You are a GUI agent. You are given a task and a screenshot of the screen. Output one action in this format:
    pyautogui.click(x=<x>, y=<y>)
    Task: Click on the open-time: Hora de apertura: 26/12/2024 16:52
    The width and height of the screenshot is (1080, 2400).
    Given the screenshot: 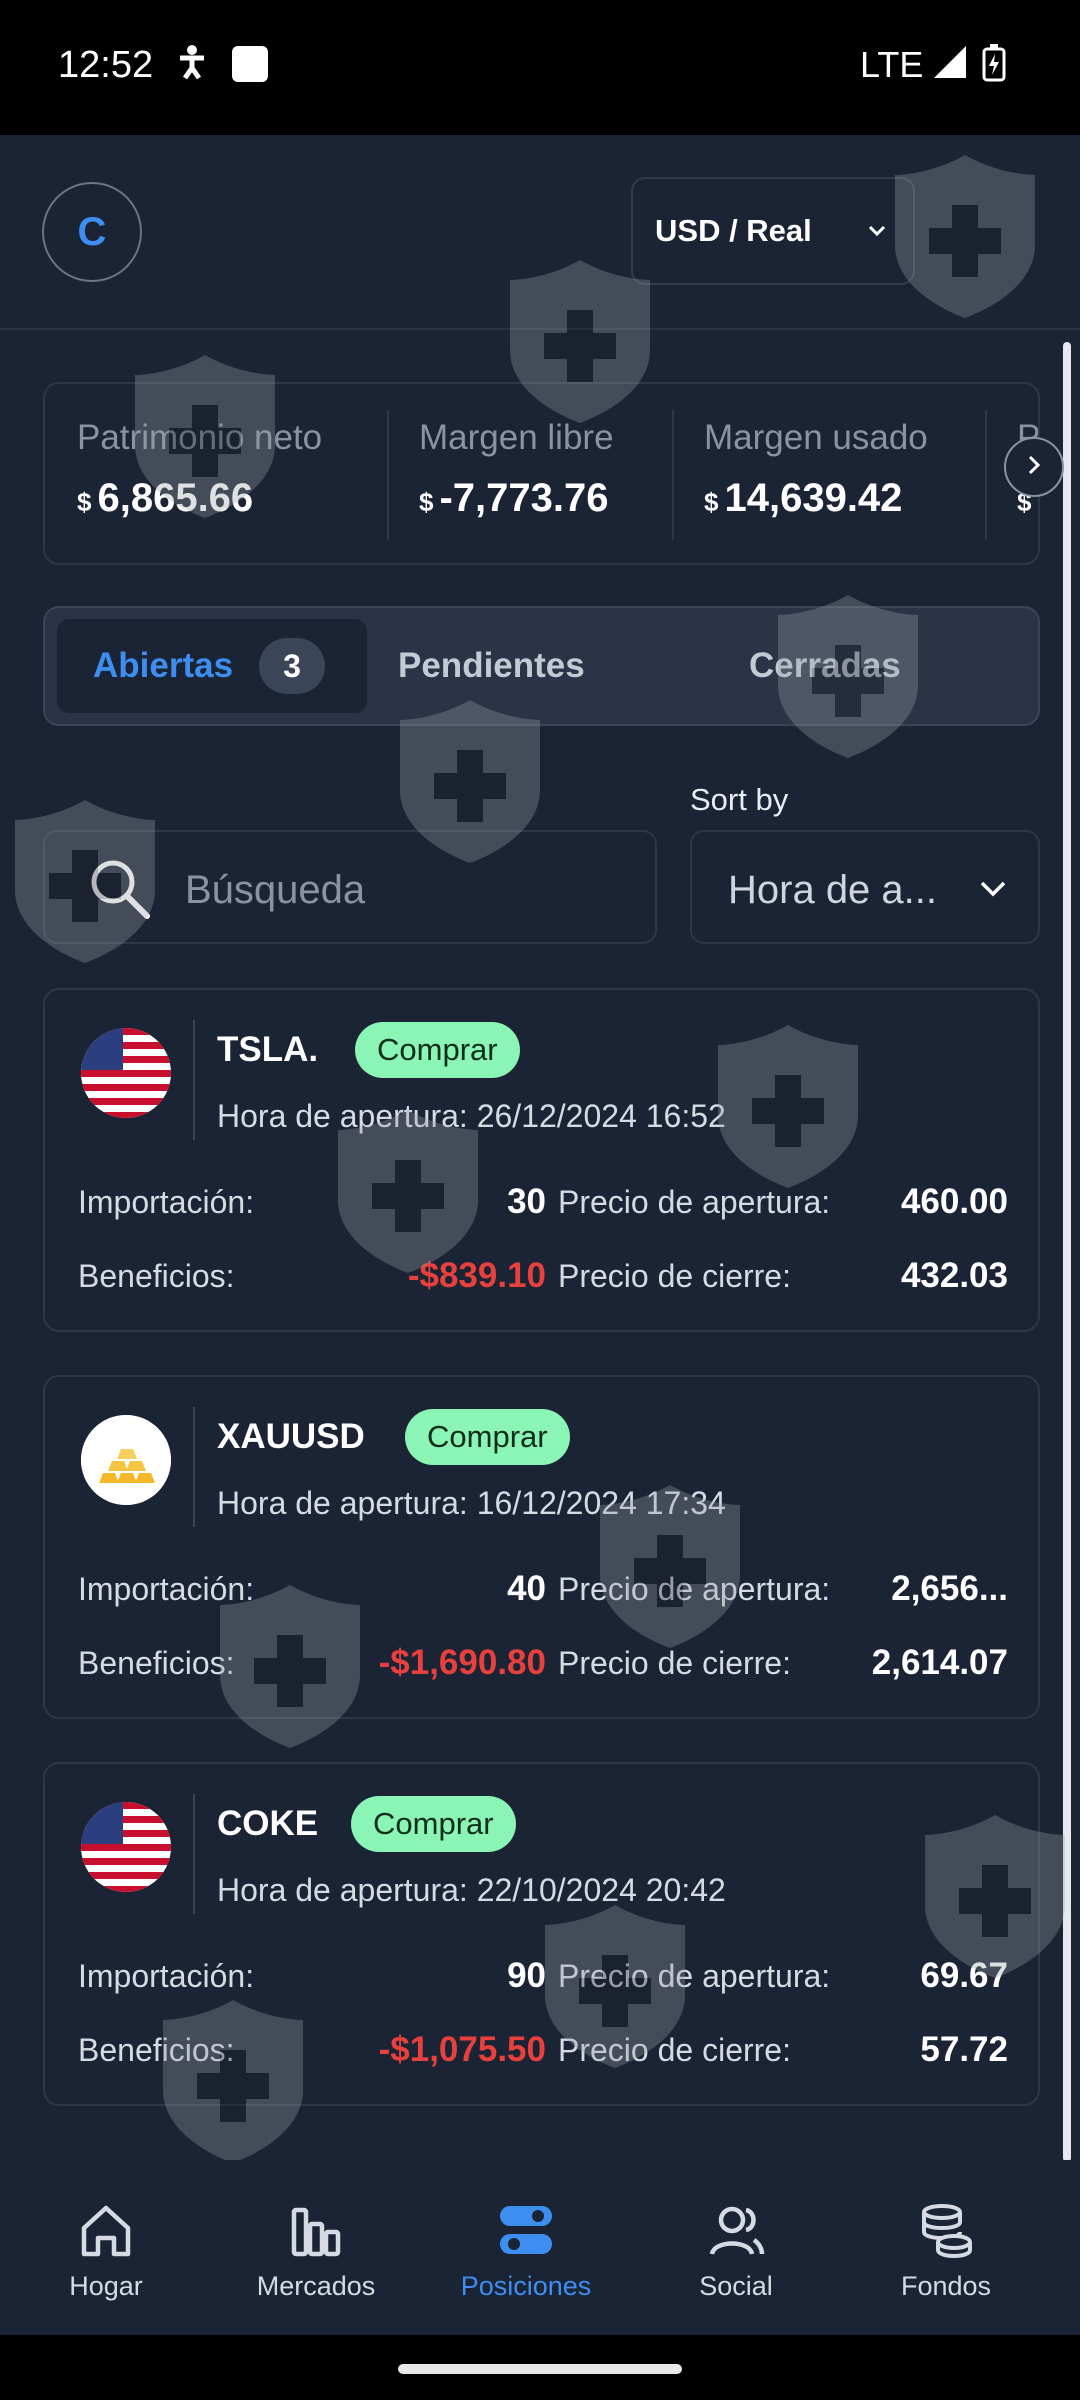 What is the action you would take?
    pyautogui.click(x=471, y=1116)
    